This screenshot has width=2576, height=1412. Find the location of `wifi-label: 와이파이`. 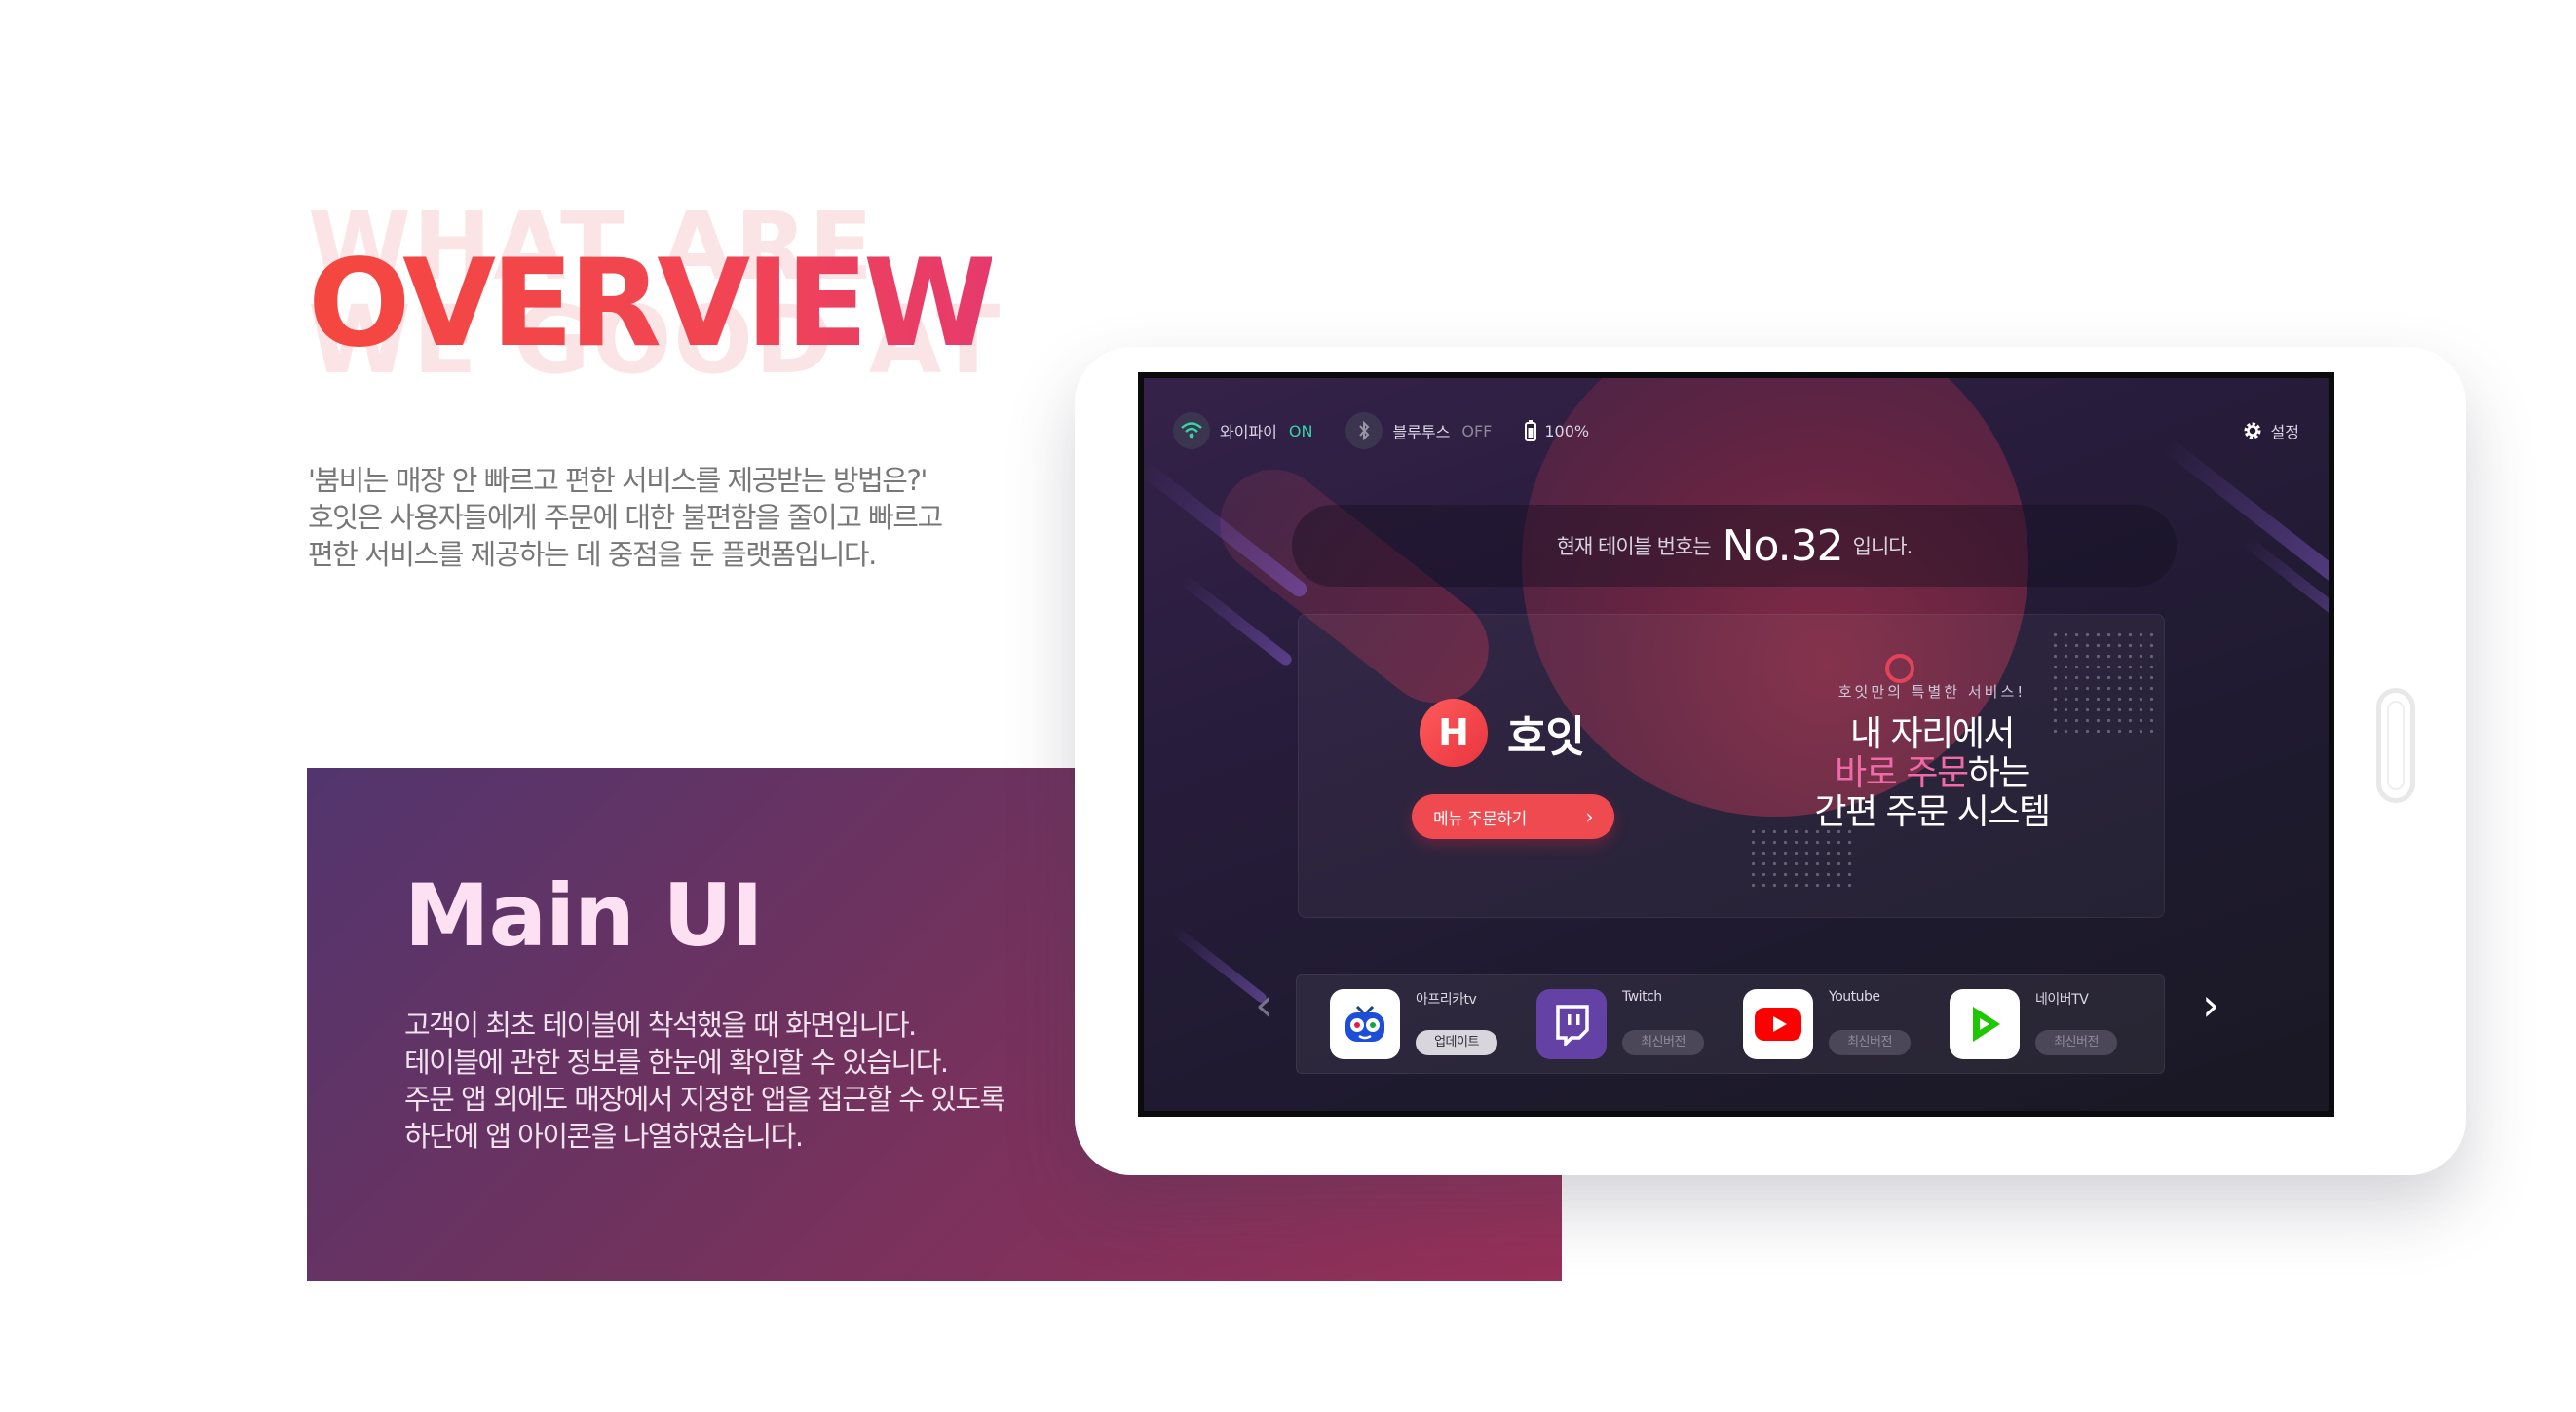

wifi-label: 와이파이 is located at coordinates (1248, 432).